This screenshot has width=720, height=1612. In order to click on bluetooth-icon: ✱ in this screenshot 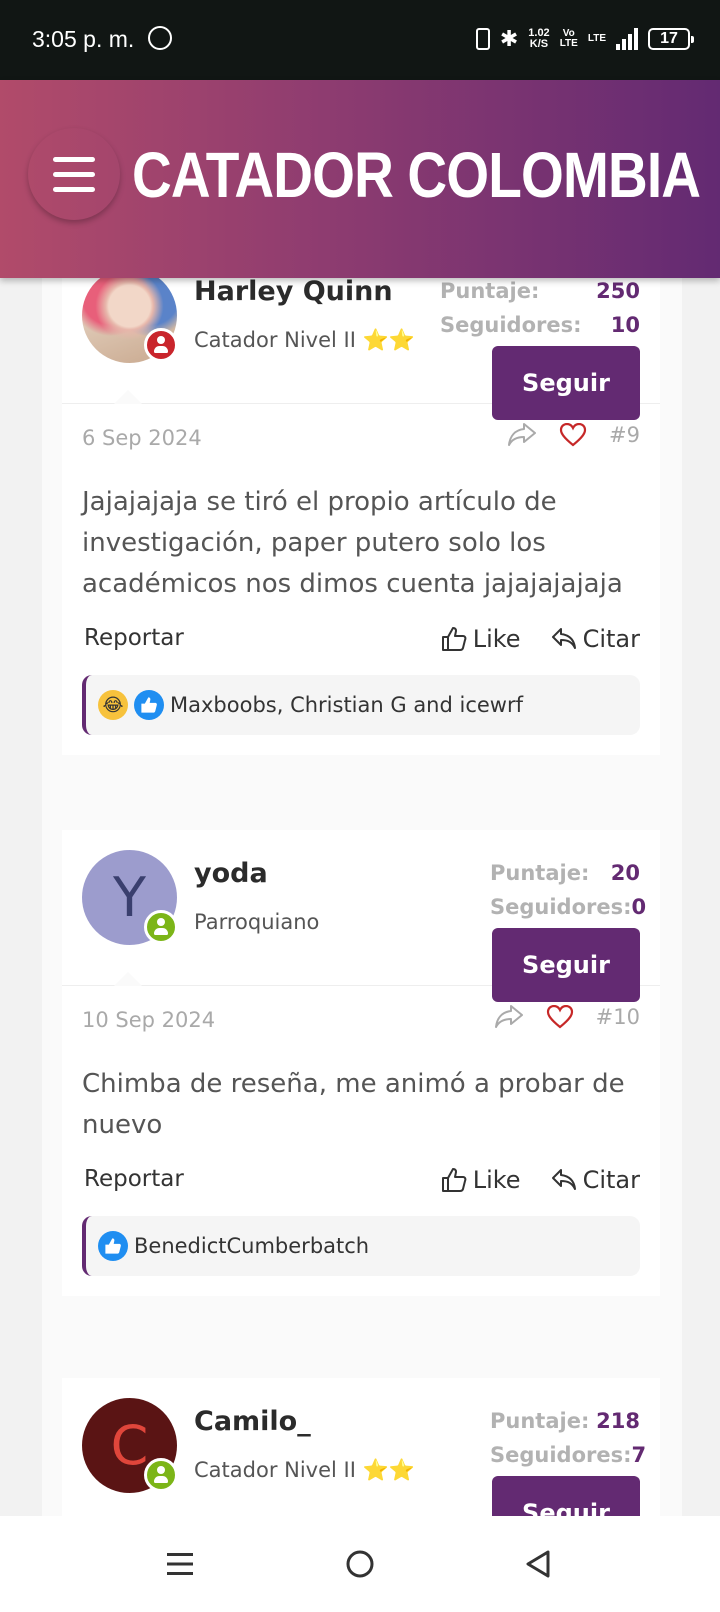, I will do `click(509, 38)`.